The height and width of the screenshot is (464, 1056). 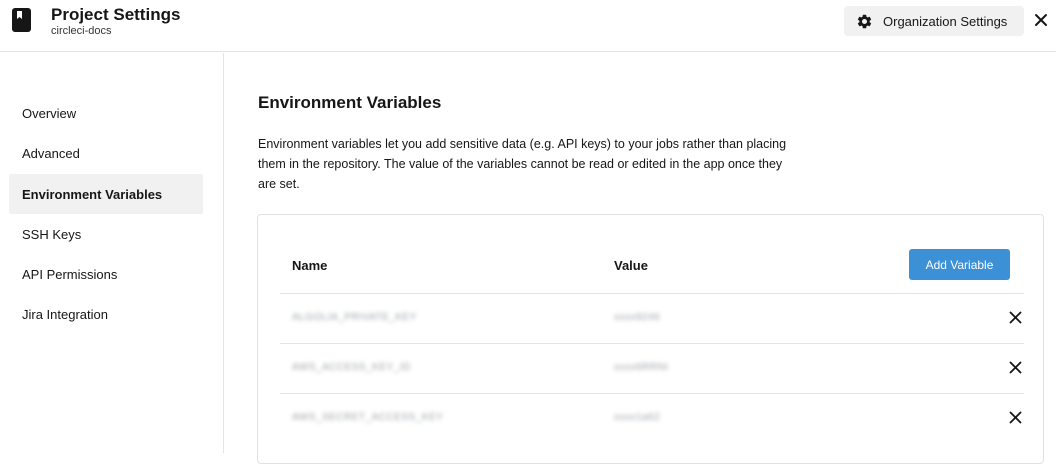 I want to click on variable-name: ALGOLIA_PRIVATE_KEY, so click(x=354, y=317).